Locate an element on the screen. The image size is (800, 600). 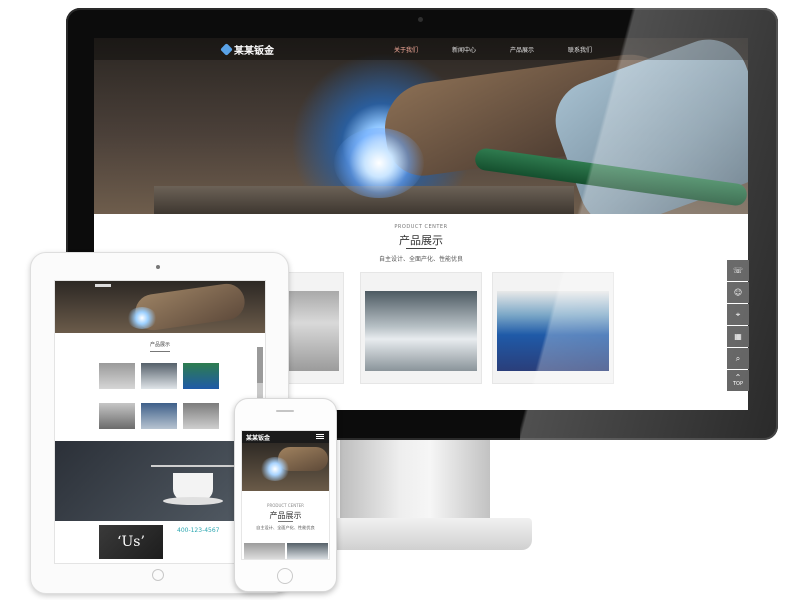
nav-menu: 关于我们 新闻中心 产品展示 联系我们 is located at coordinates (493, 49).